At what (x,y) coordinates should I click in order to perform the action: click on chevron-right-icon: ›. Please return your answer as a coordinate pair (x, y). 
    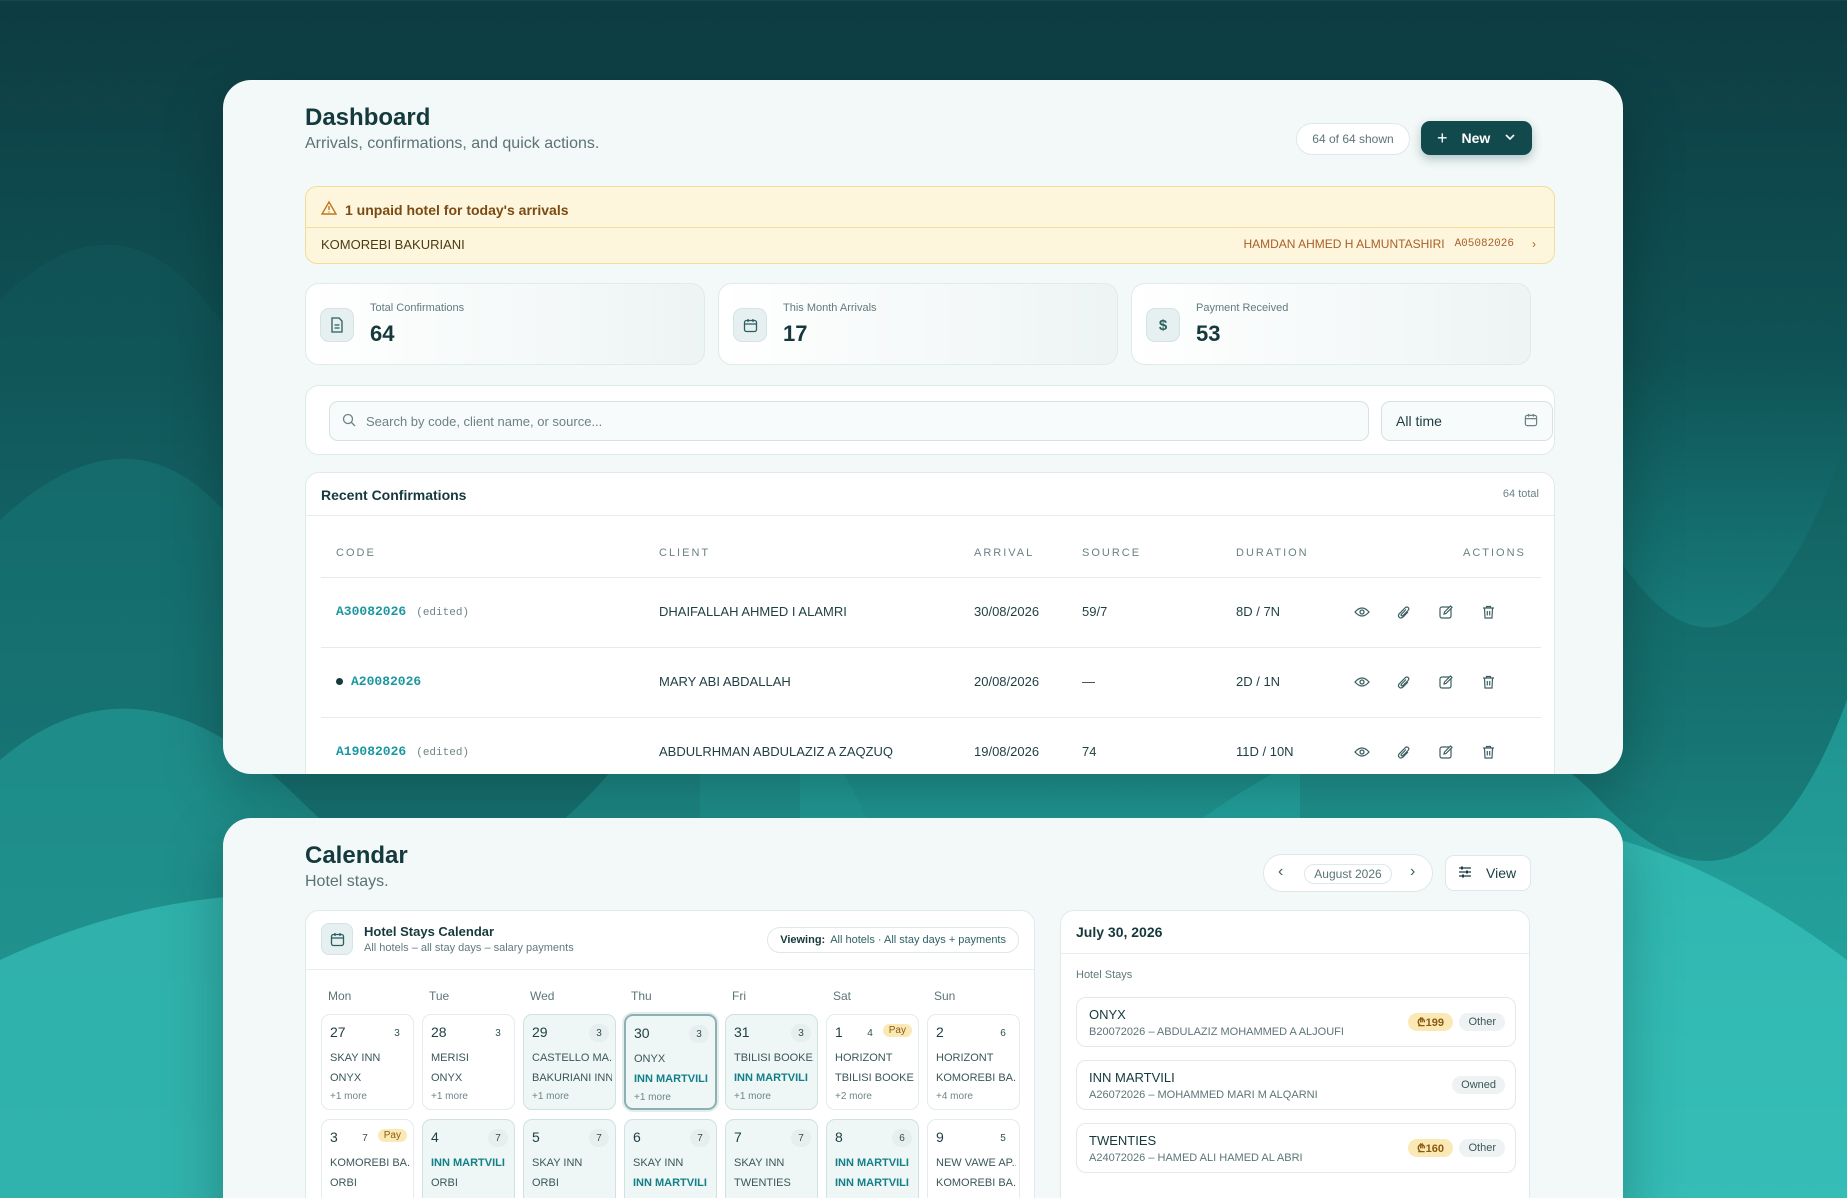
    Looking at the image, I should click on (1534, 244).